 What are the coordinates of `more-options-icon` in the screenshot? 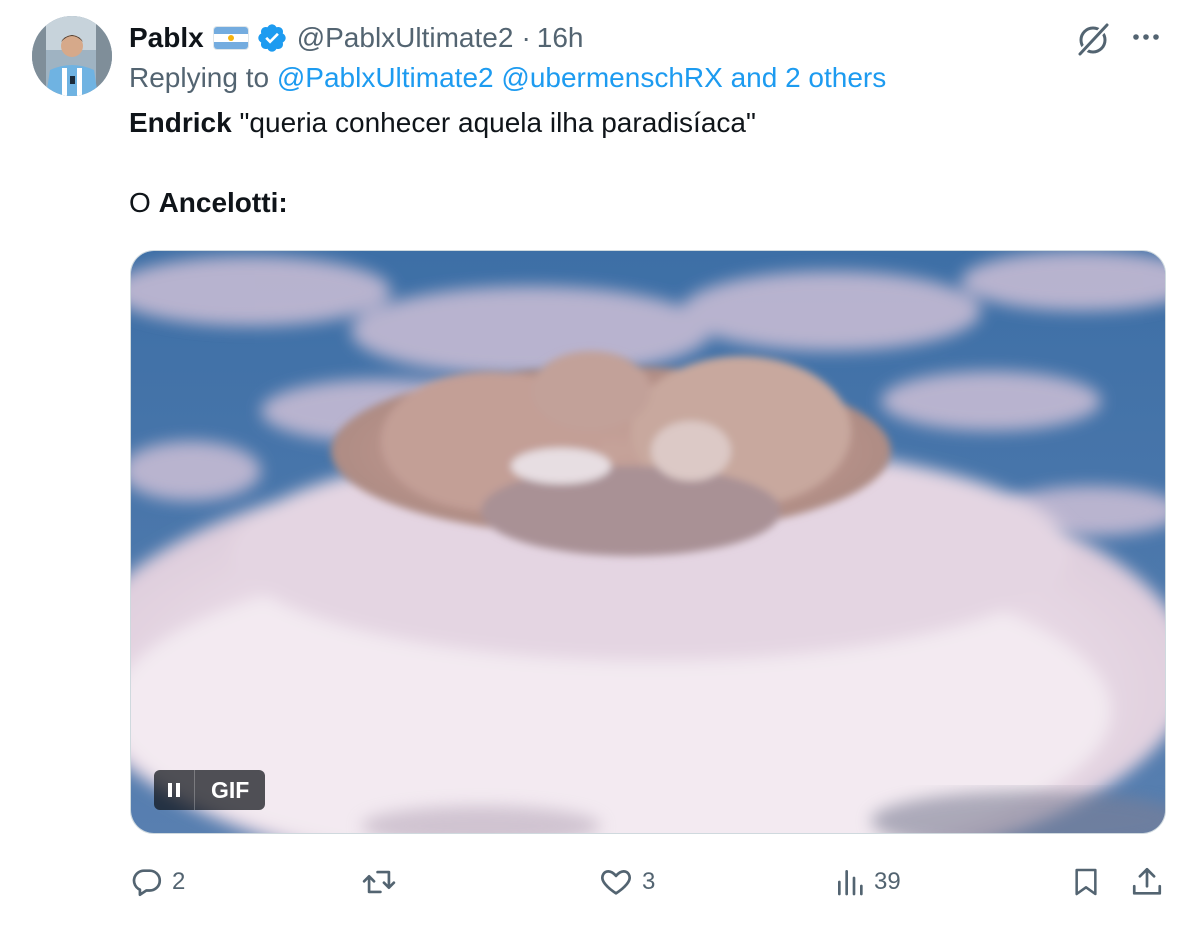 It's located at (1146, 37).